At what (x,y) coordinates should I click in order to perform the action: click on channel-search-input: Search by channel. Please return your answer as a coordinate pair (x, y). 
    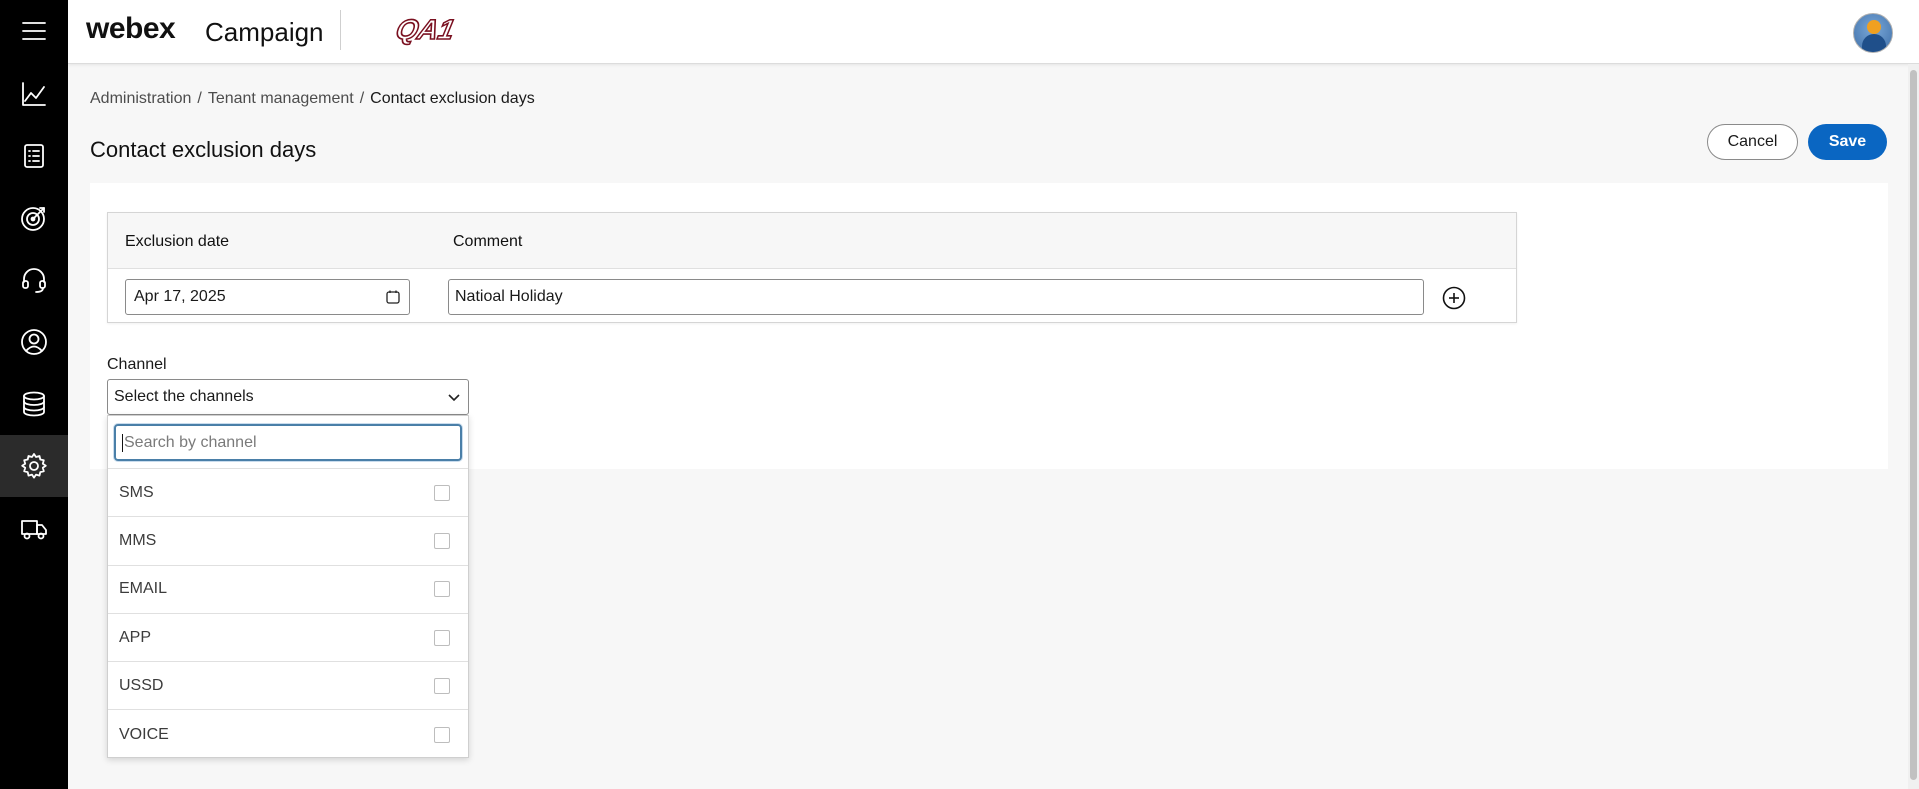
    Looking at the image, I should click on (288, 442).